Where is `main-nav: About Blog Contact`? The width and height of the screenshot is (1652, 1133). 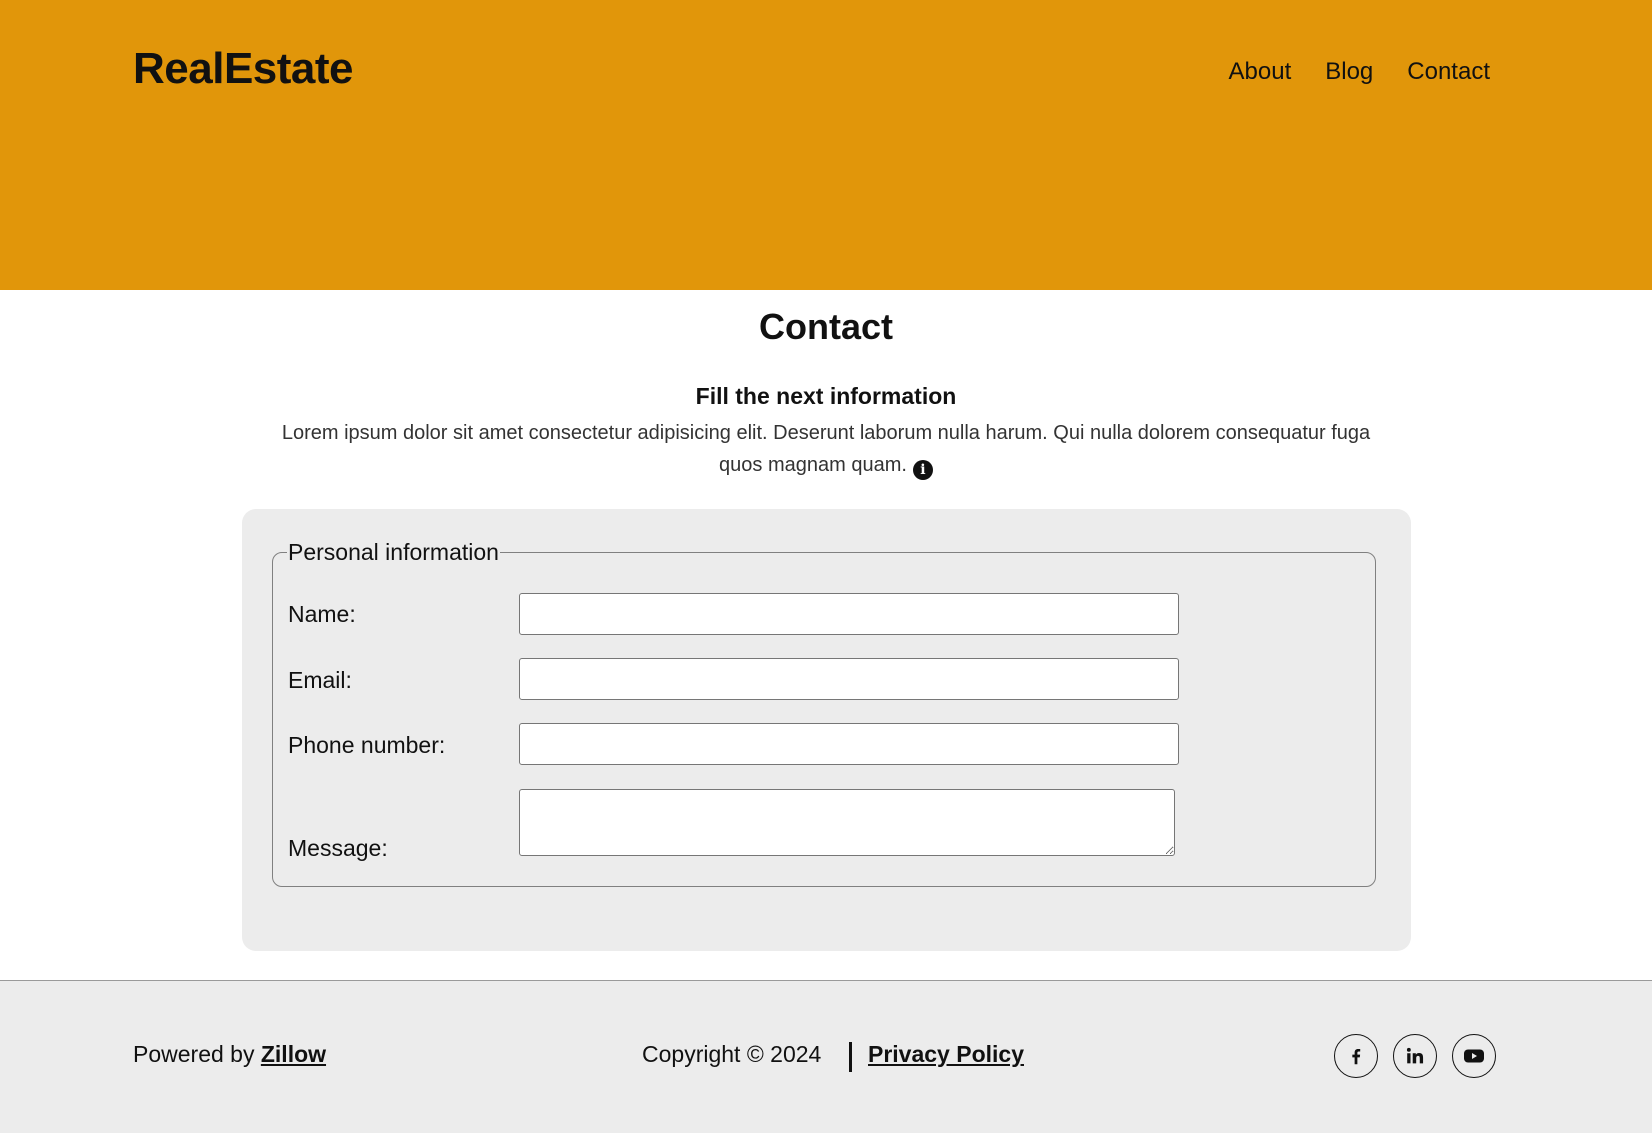
main-nav: About Blog Contact is located at coordinates (1359, 72).